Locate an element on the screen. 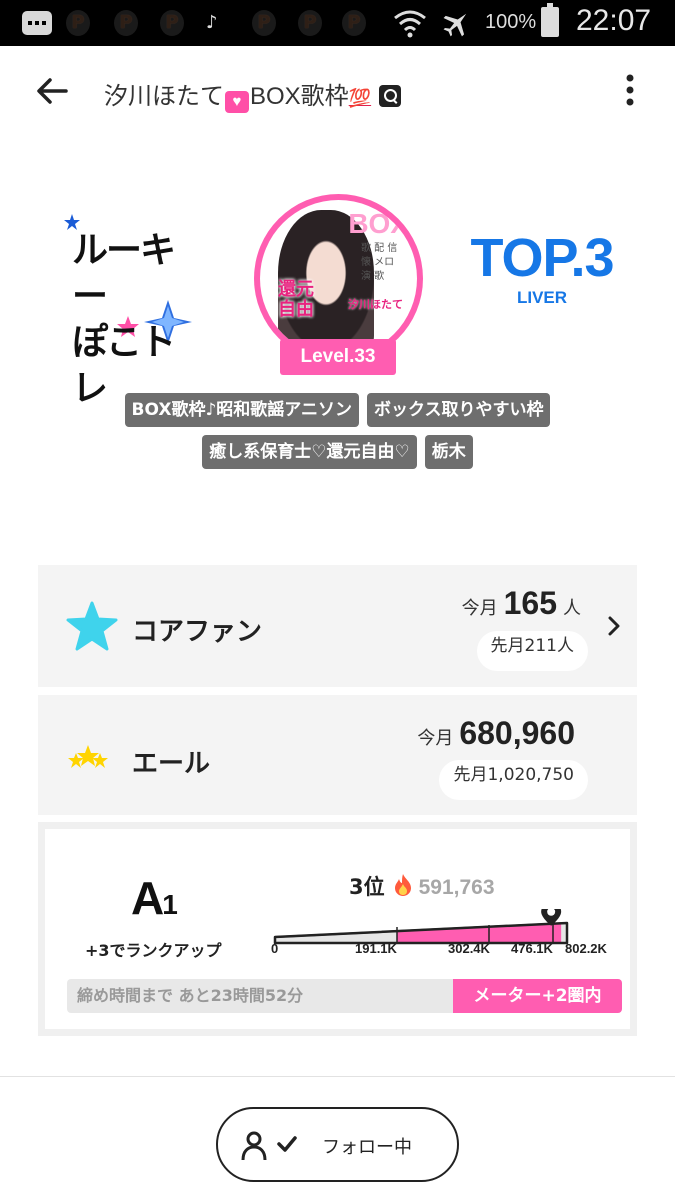 This screenshot has width=675, height=1200. flame-icon is located at coordinates (402, 885).